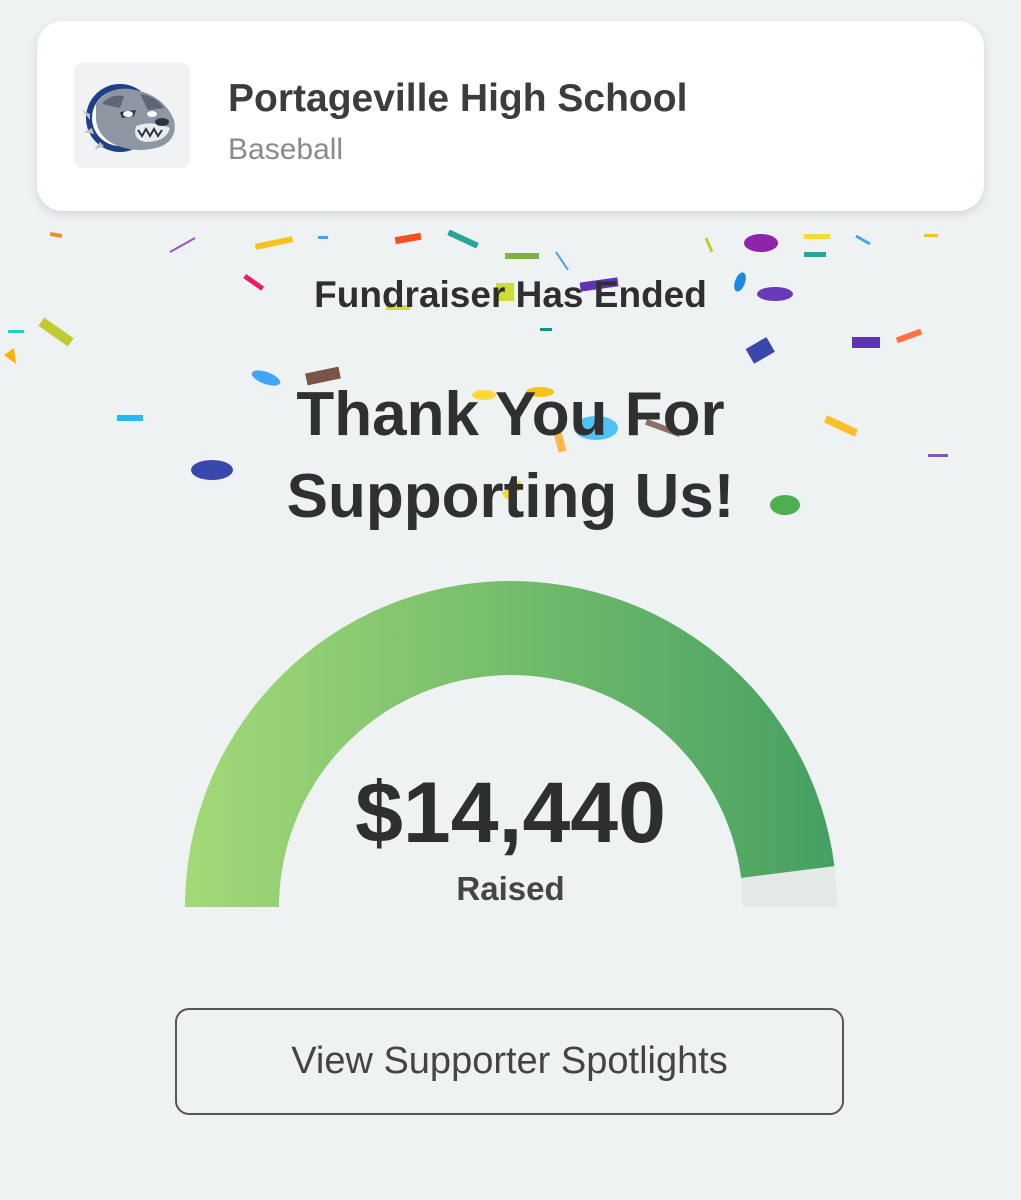 The height and width of the screenshot is (1200, 1021). Describe the element at coordinates (510, 414) in the screenshot. I see `thank-you-line-1: Thank You For` at that location.